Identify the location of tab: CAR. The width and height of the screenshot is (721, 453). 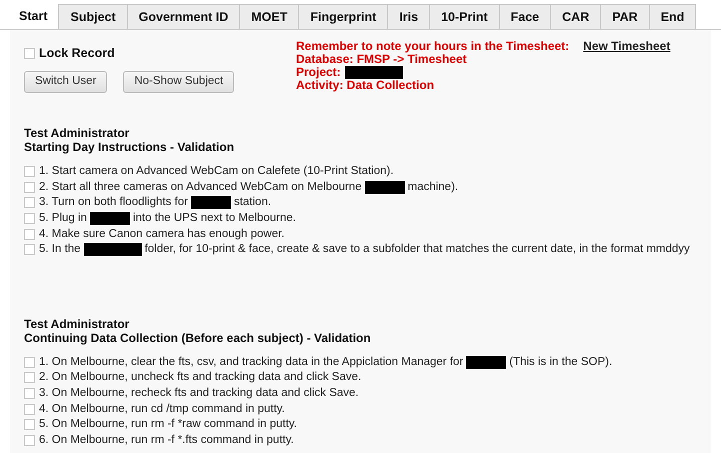
(576, 16).